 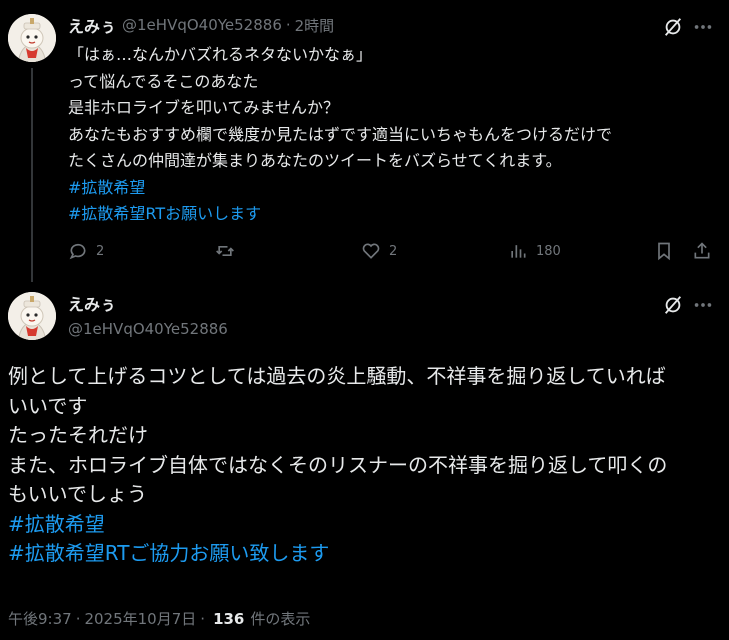 What do you see at coordinates (371, 251) in the screenshot?
I see `like-icon` at bounding box center [371, 251].